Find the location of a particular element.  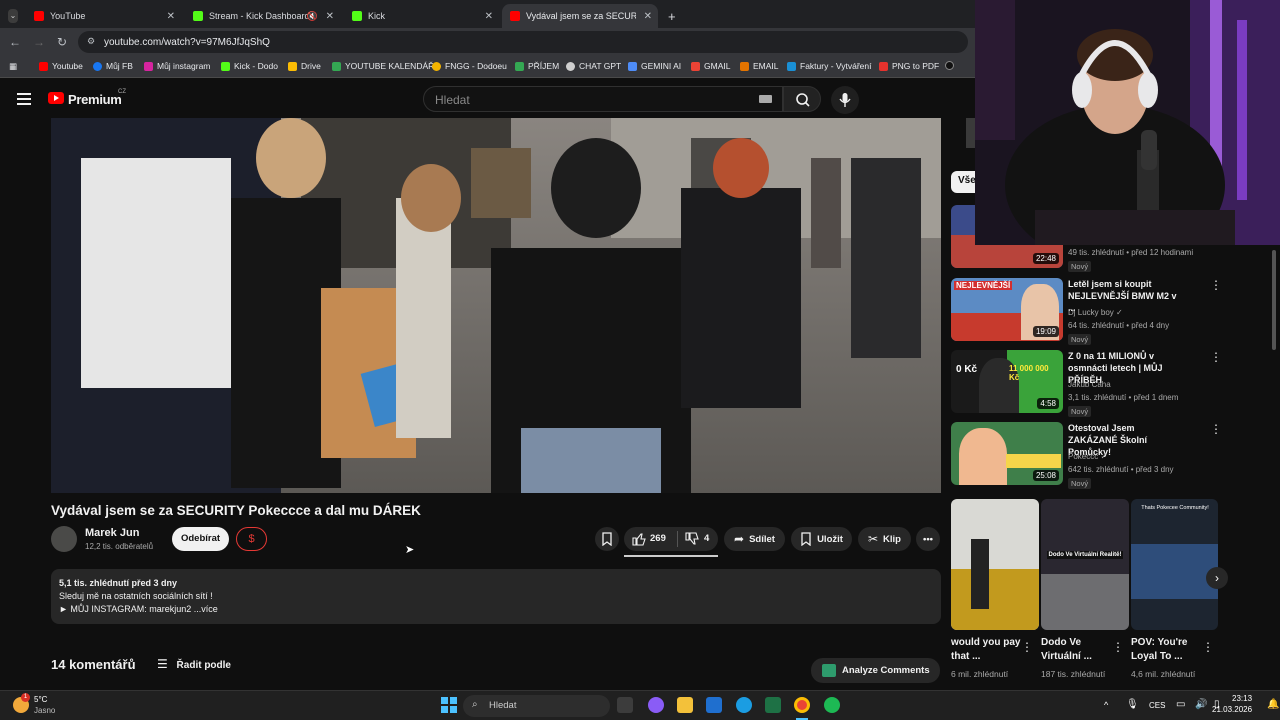

scrollbar-track is located at coordinates (1274, 467).